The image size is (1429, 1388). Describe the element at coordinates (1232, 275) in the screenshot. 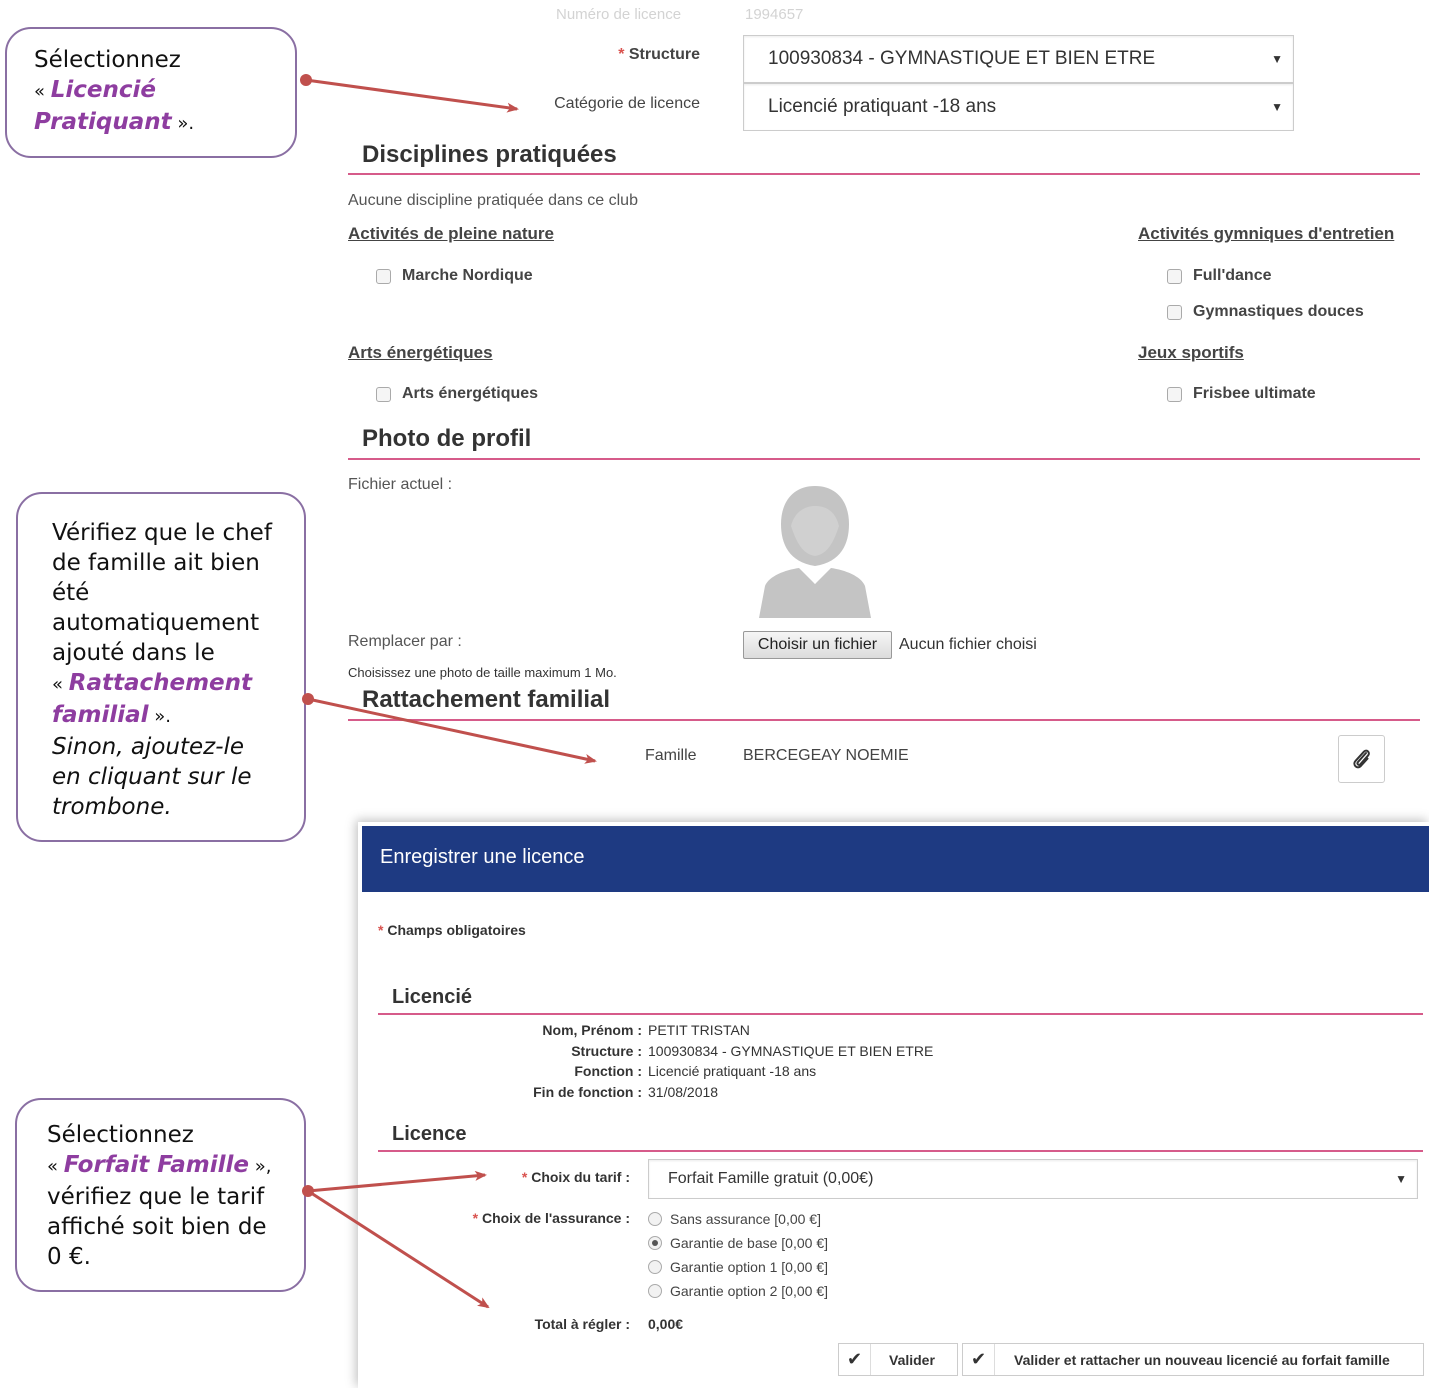

I see `checkbox-label: Full'dance` at that location.